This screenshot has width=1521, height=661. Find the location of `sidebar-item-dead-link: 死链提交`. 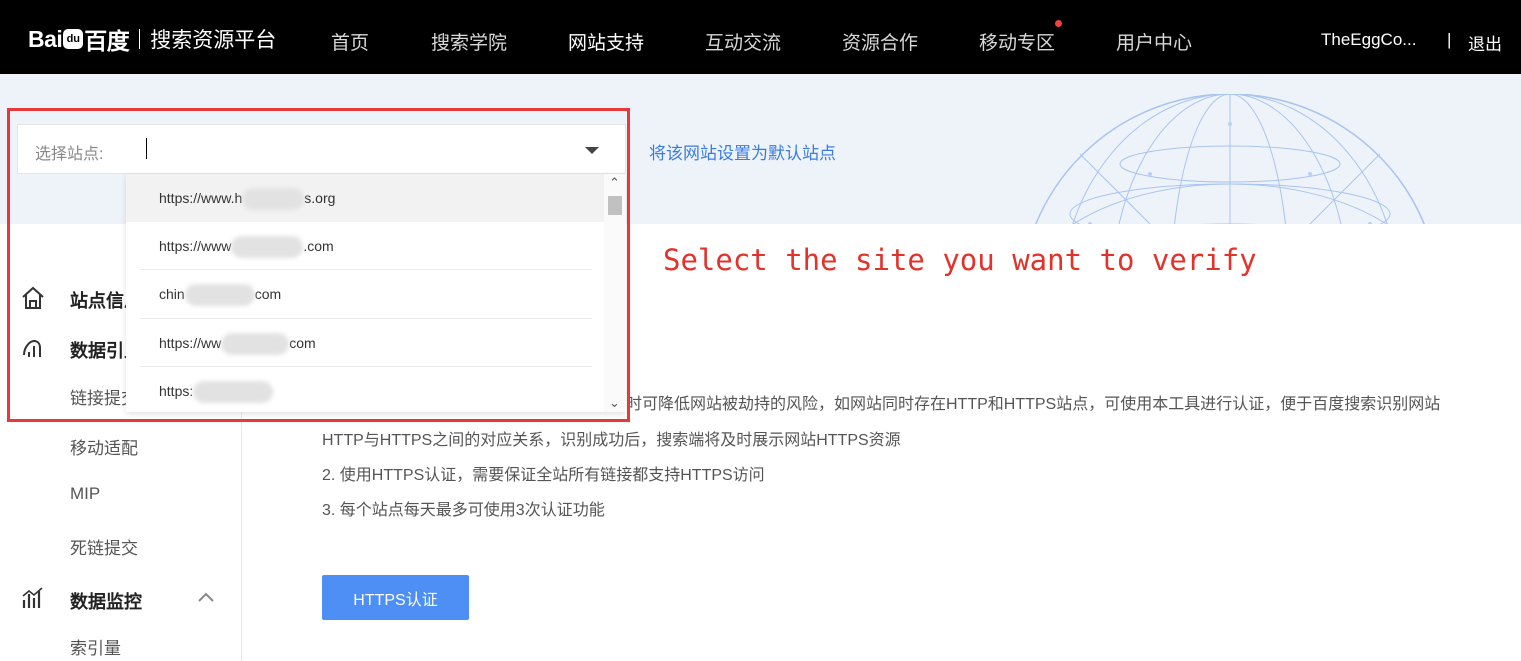

sidebar-item-dead-link: 死链提交 is located at coordinates (104, 546).